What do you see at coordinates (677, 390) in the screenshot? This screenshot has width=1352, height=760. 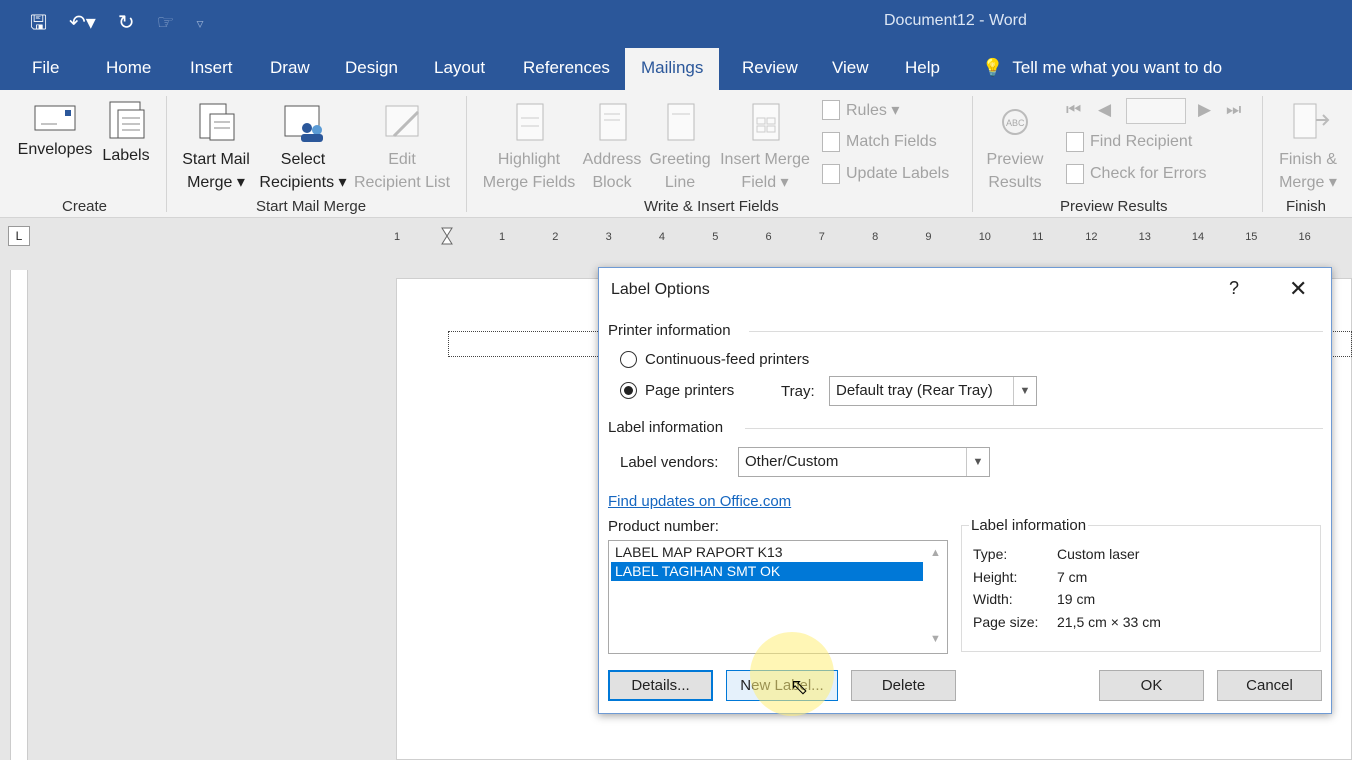 I see `page-printers-radio: Page printers` at bounding box center [677, 390].